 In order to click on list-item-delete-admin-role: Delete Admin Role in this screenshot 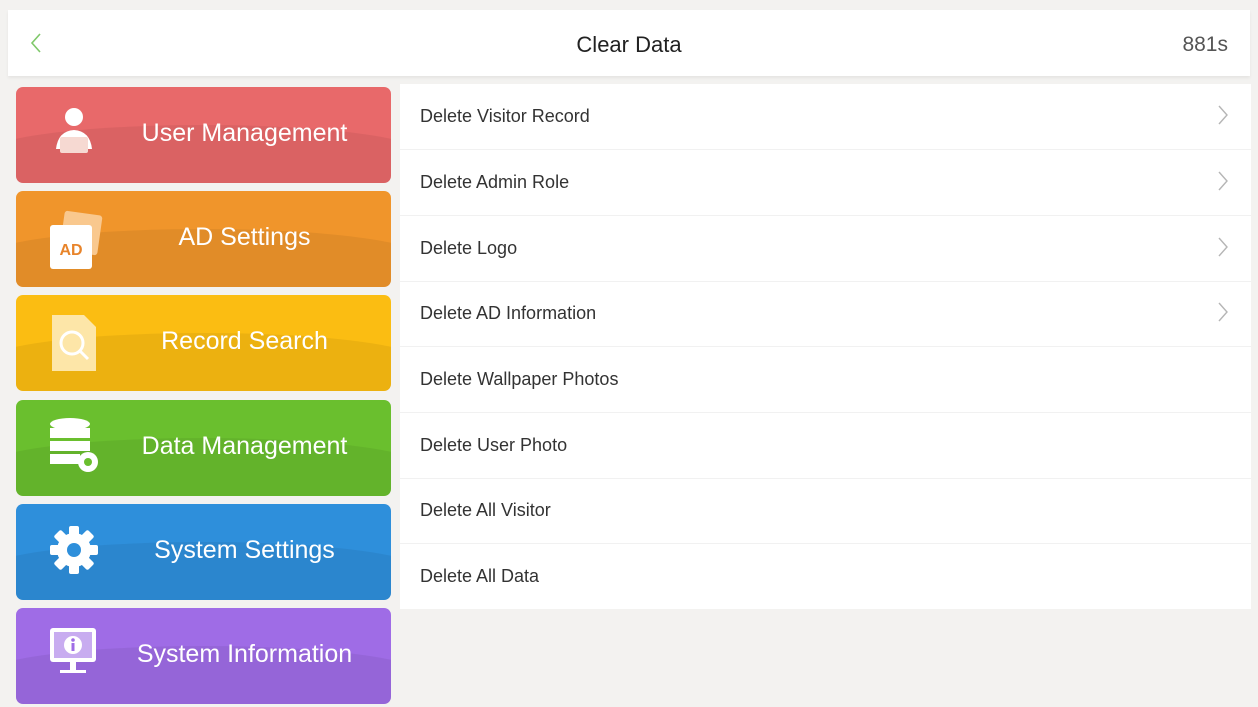, I will do `click(825, 183)`.